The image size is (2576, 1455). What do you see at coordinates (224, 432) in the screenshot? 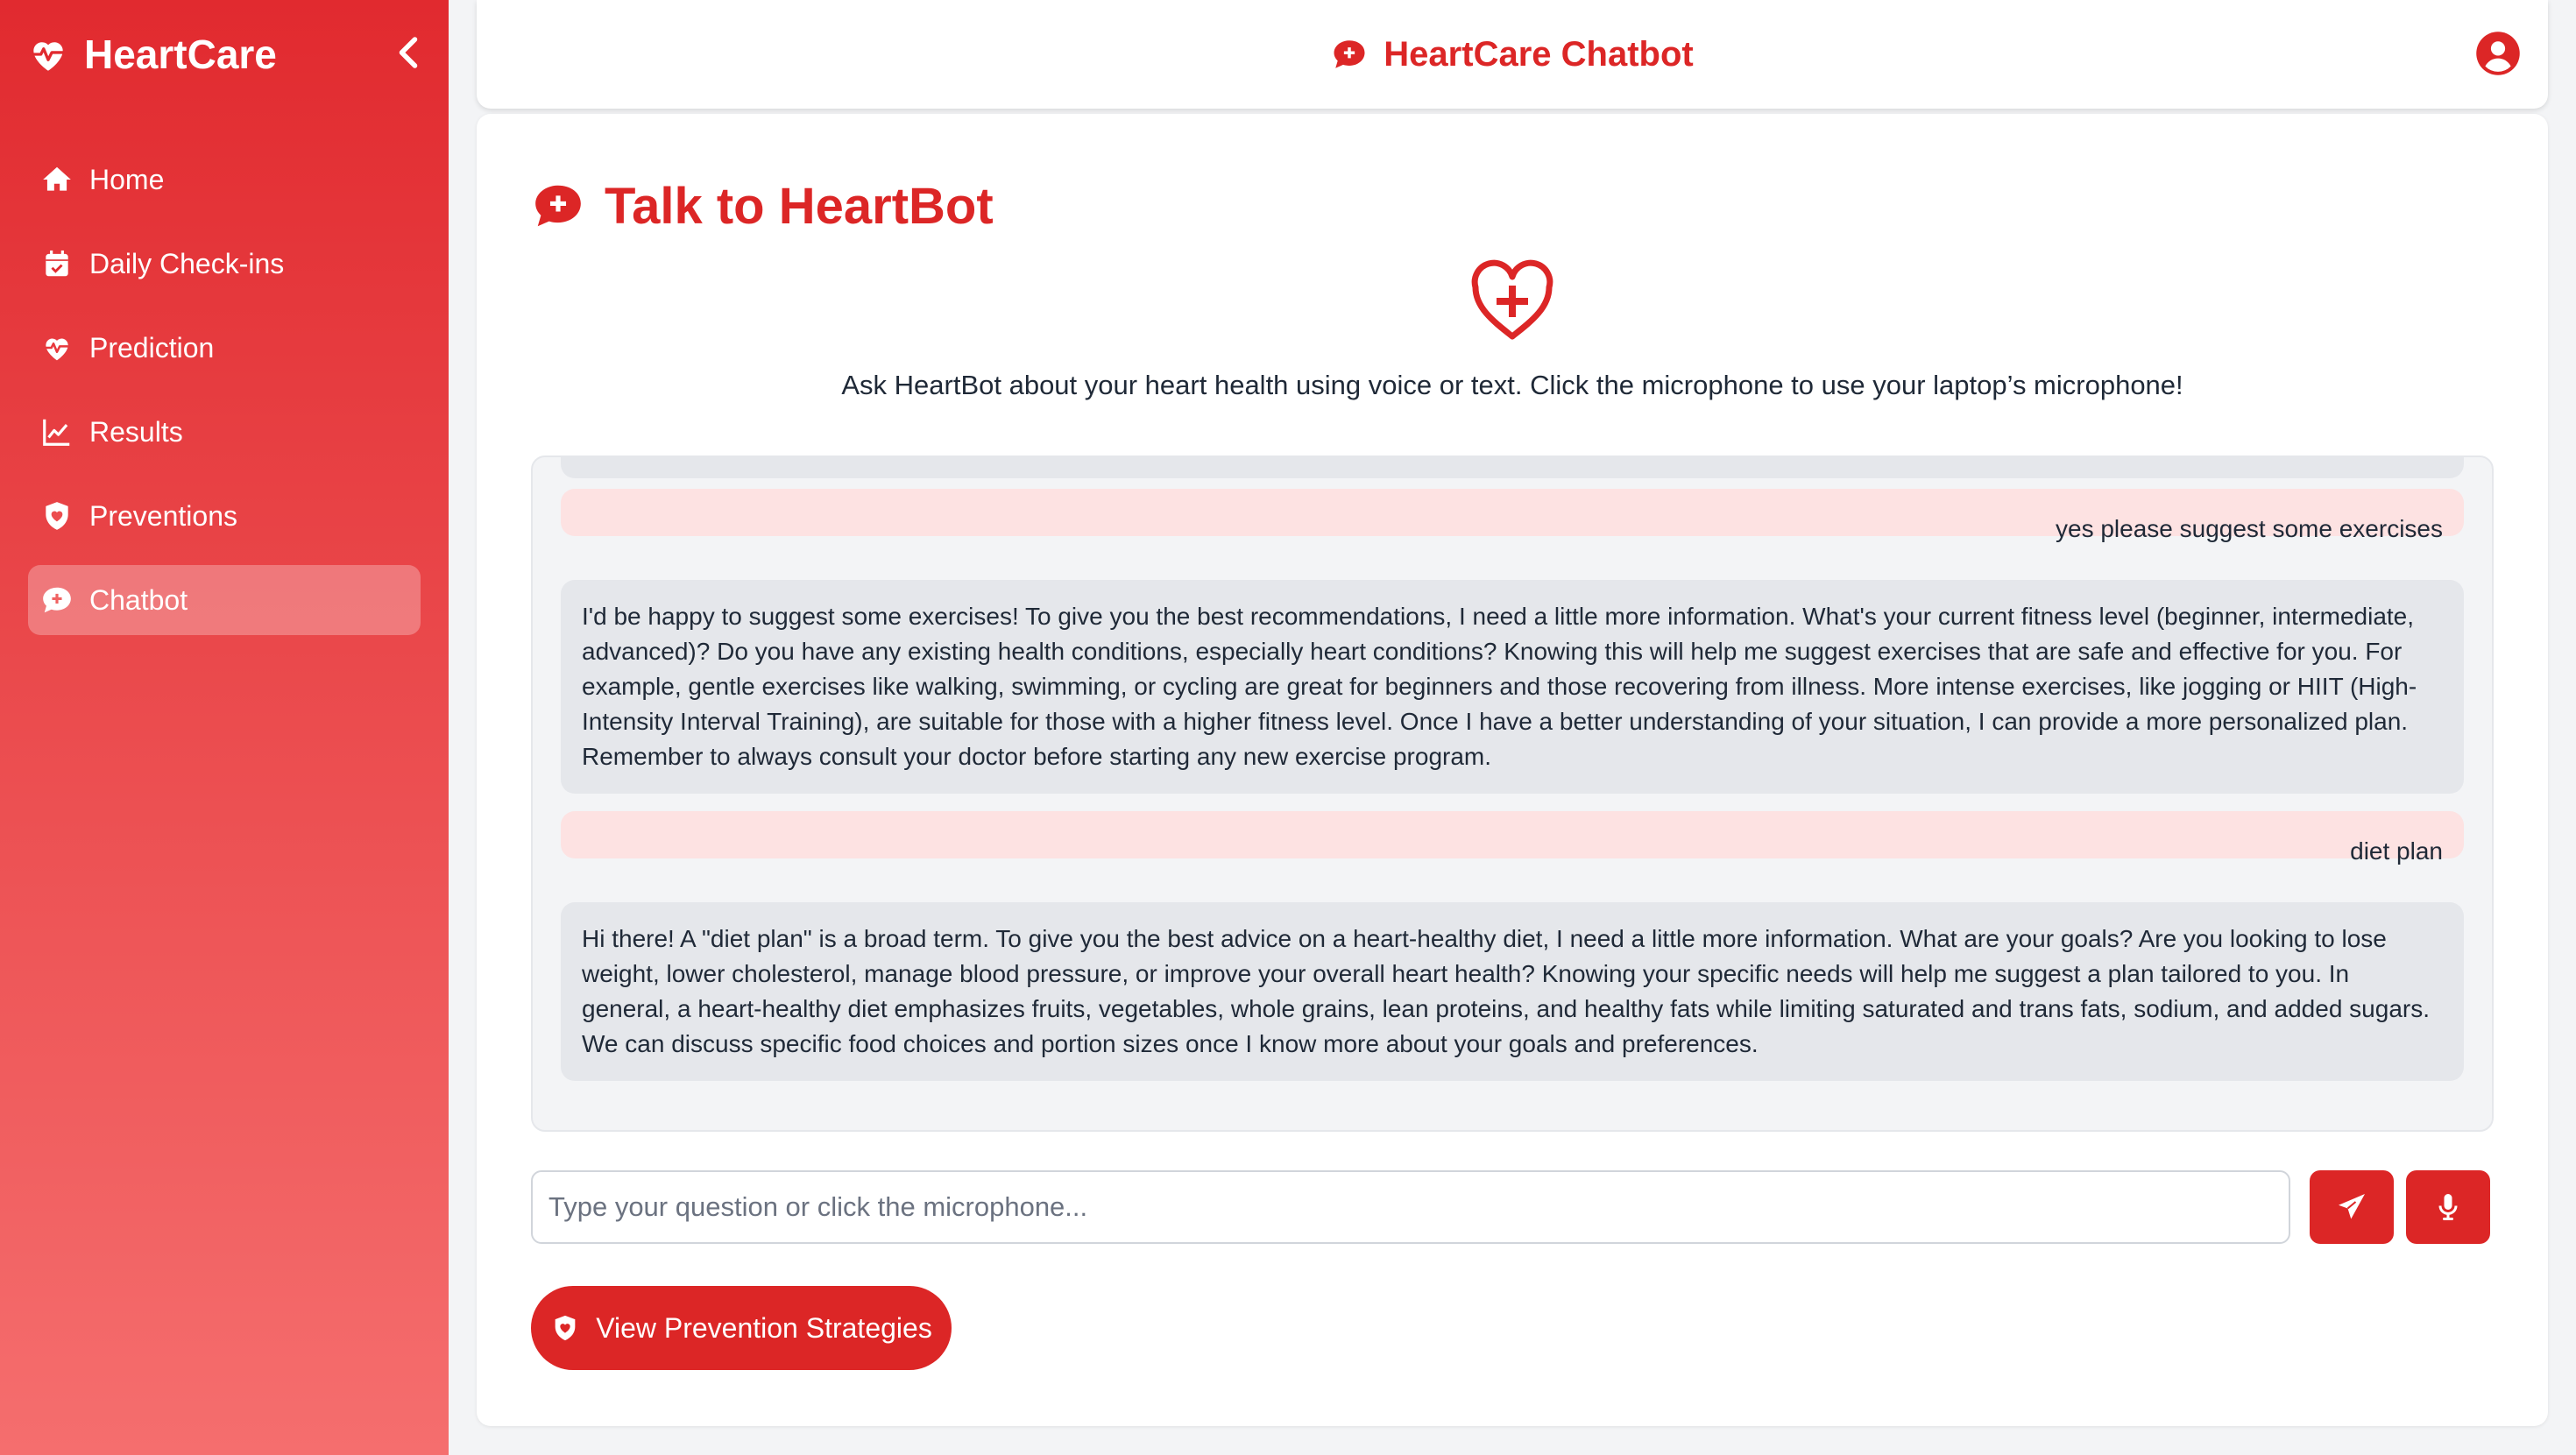
I see `sidebar-item-results: Results` at bounding box center [224, 432].